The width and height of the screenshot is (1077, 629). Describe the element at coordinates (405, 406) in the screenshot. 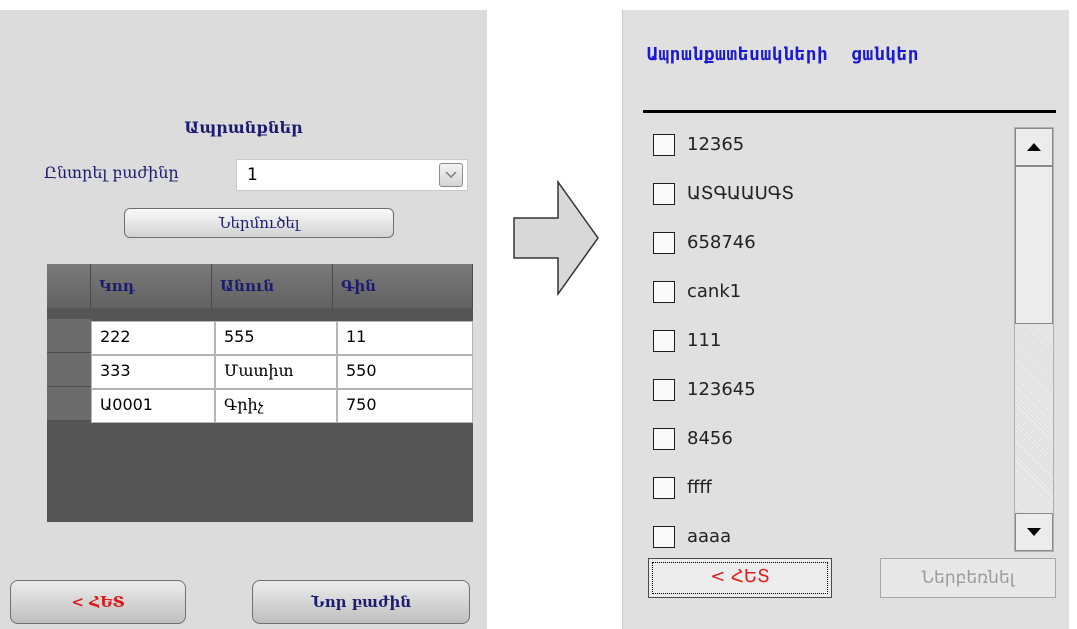

I see `cell-price: 750` at that location.